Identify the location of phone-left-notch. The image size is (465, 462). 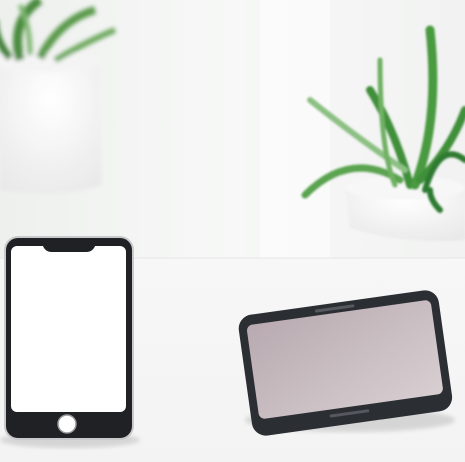
(69, 247).